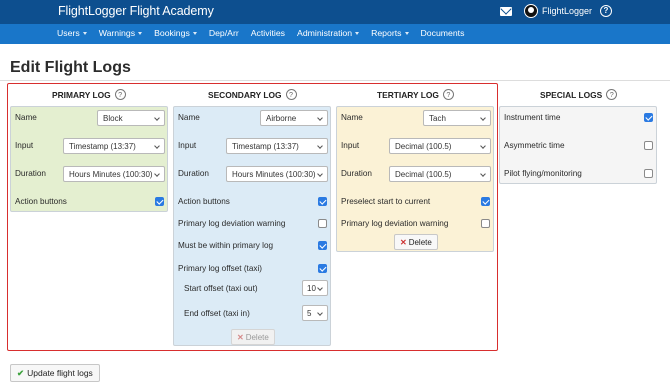  I want to click on tertiary-delete-label: Delete, so click(420, 242).